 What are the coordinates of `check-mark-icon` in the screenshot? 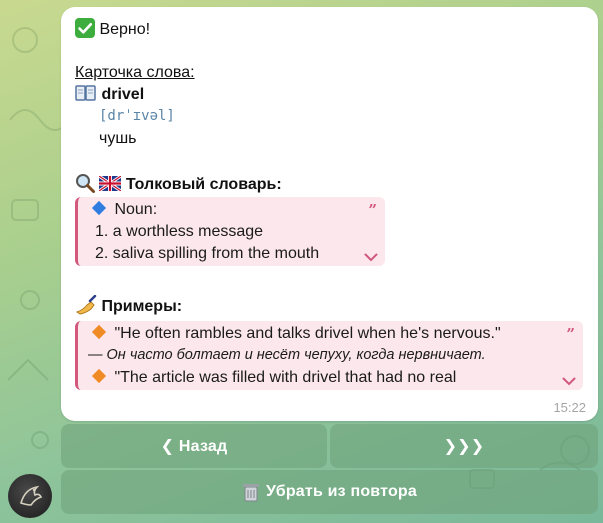 It's located at (85, 28).